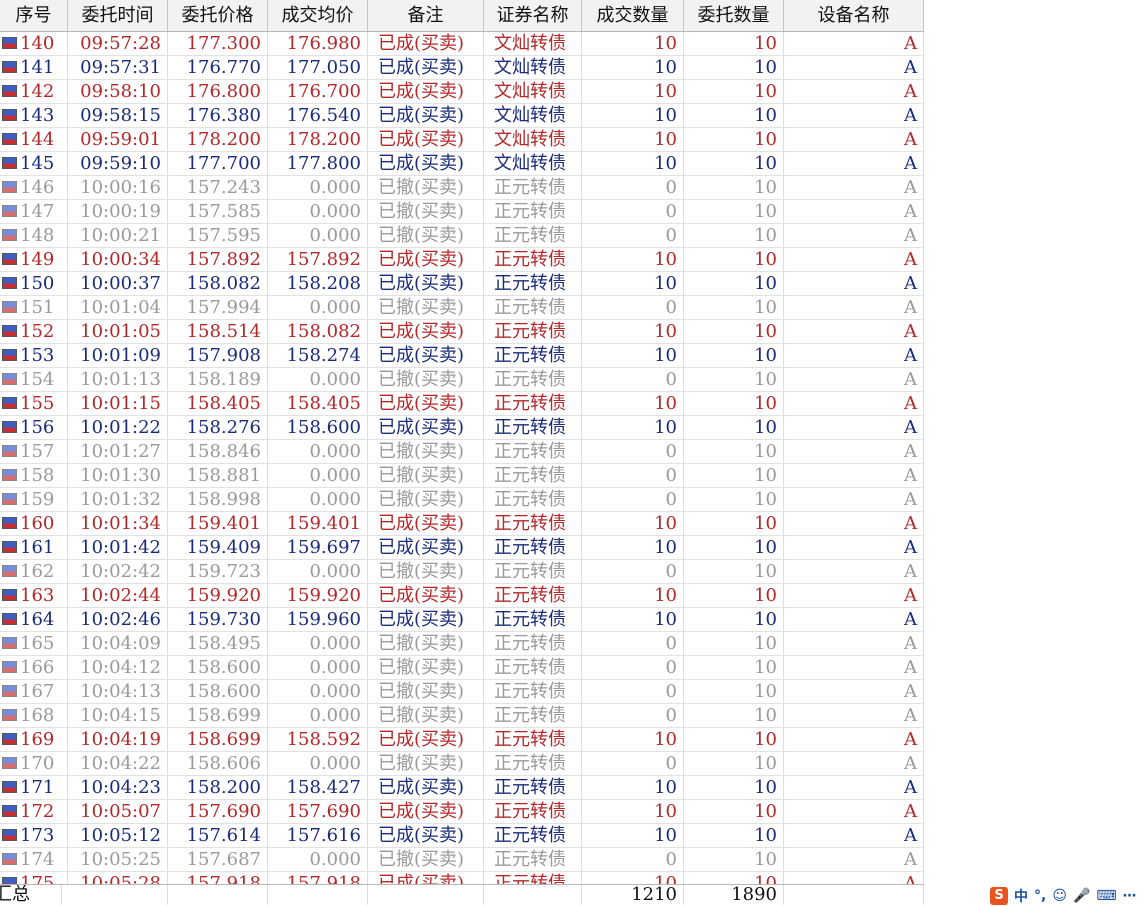 Image resolution: width=1143 pixels, height=906 pixels. Describe the element at coordinates (462, 692) in the screenshot. I see `table-row: 167 10:04:13 158.600 0.000 已撤(买卖) 正元转债 0 10 A` at that location.